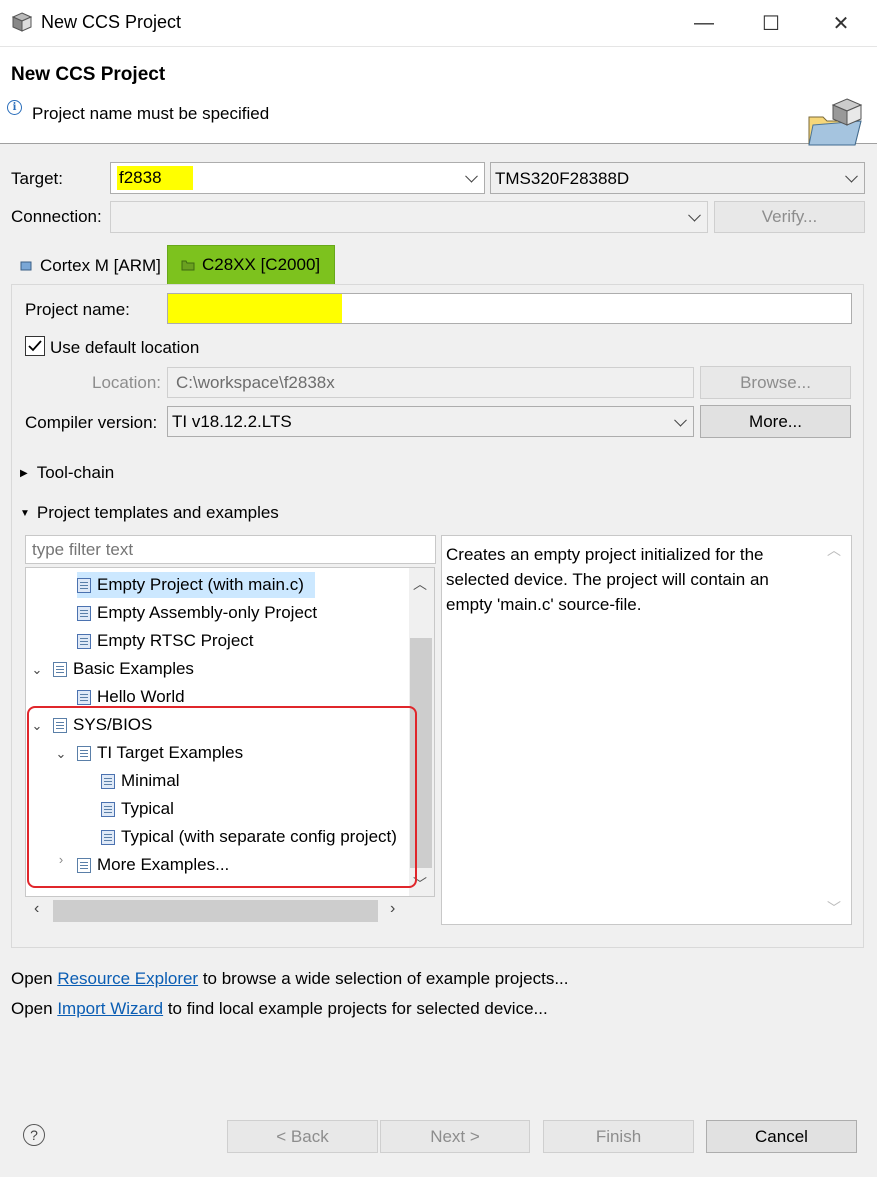  I want to click on triangle-down-icon: ▼, so click(25, 513).